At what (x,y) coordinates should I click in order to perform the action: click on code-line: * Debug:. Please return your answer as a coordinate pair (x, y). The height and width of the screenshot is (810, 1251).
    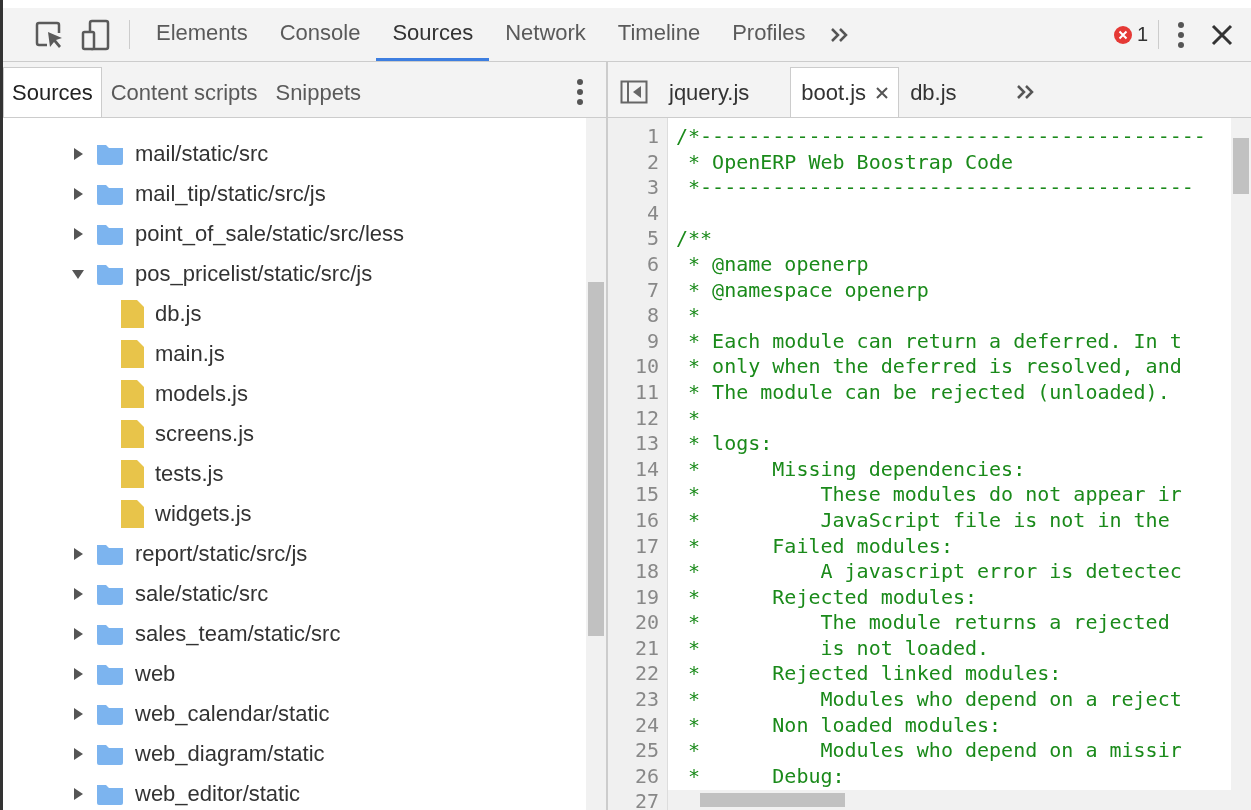
    Looking at the image, I should click on (766, 776).